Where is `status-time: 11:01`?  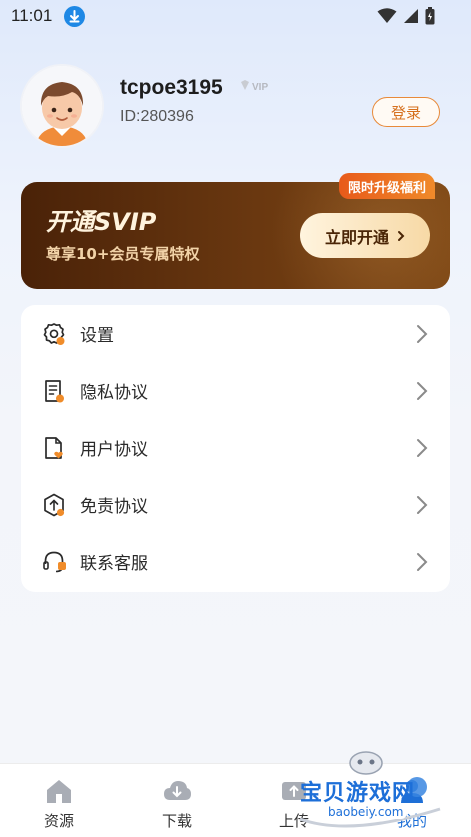
status-time: 11:01 is located at coordinates (32, 15).